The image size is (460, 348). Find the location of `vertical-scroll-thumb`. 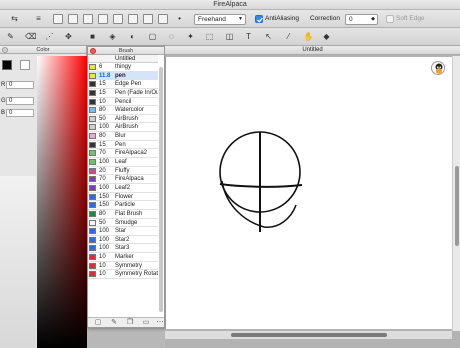

vertical-scroll-thumb is located at coordinates (457, 206).